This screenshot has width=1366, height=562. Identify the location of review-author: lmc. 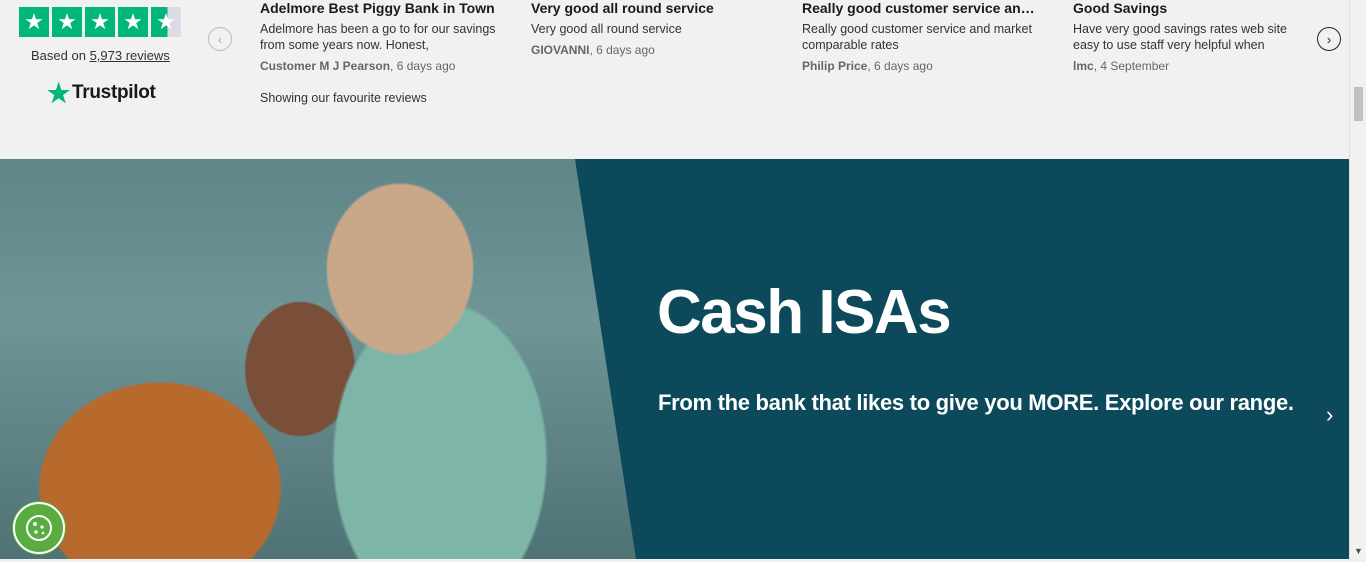
(1083, 66).